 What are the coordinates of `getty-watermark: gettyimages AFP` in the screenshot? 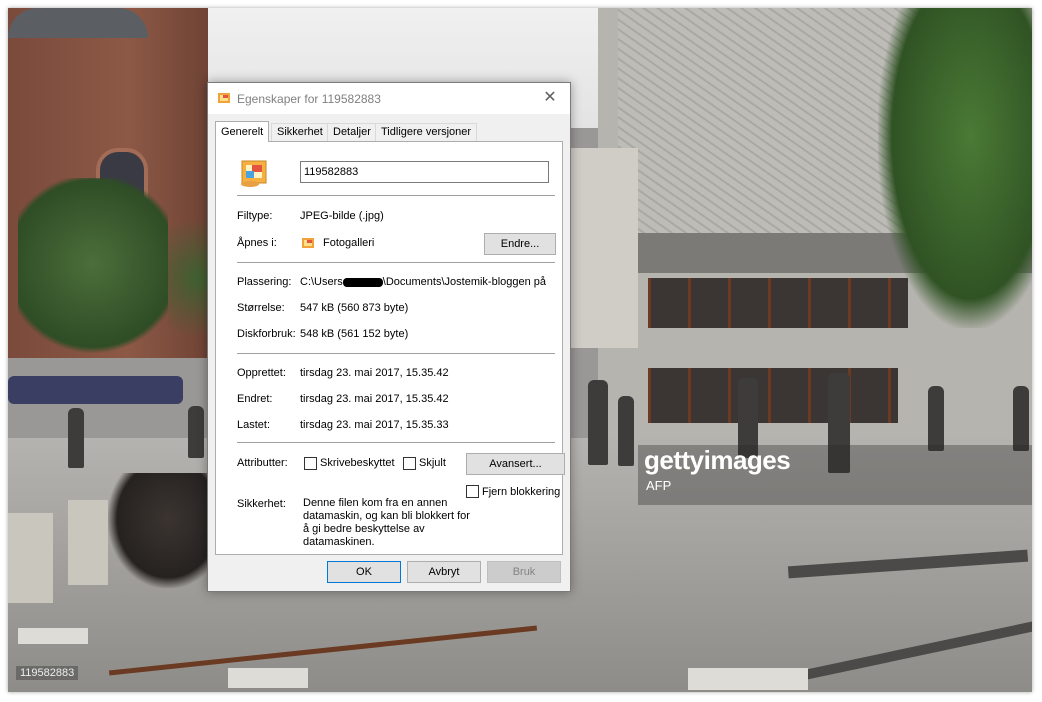 It's located at (835, 475).